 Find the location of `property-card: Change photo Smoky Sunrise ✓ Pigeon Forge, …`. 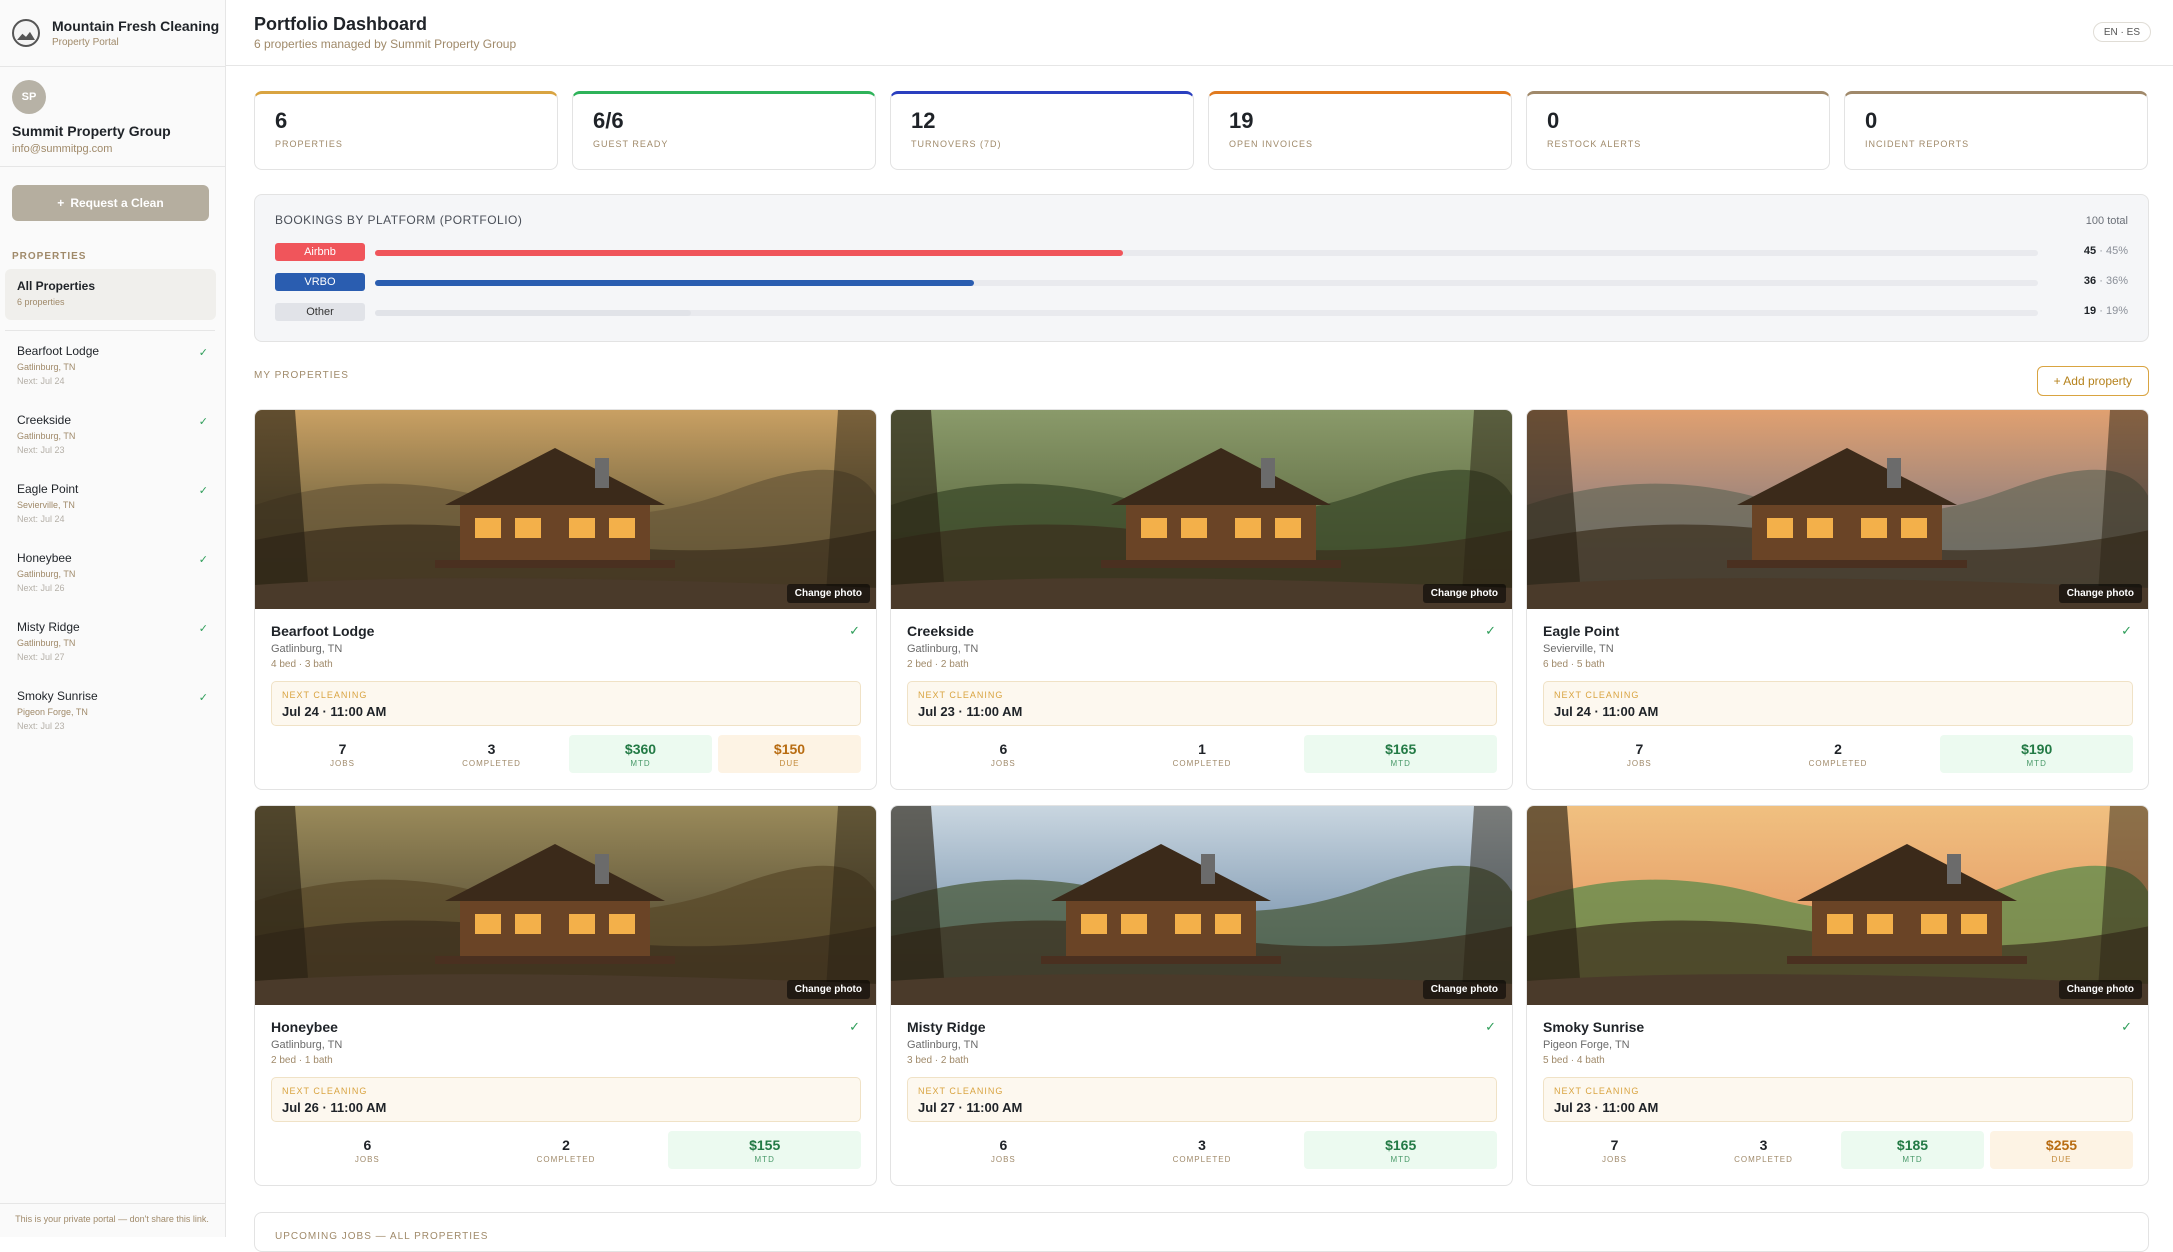

property-card: Change photo Smoky Sunrise ✓ Pigeon Forge, … is located at coordinates (1837, 995).